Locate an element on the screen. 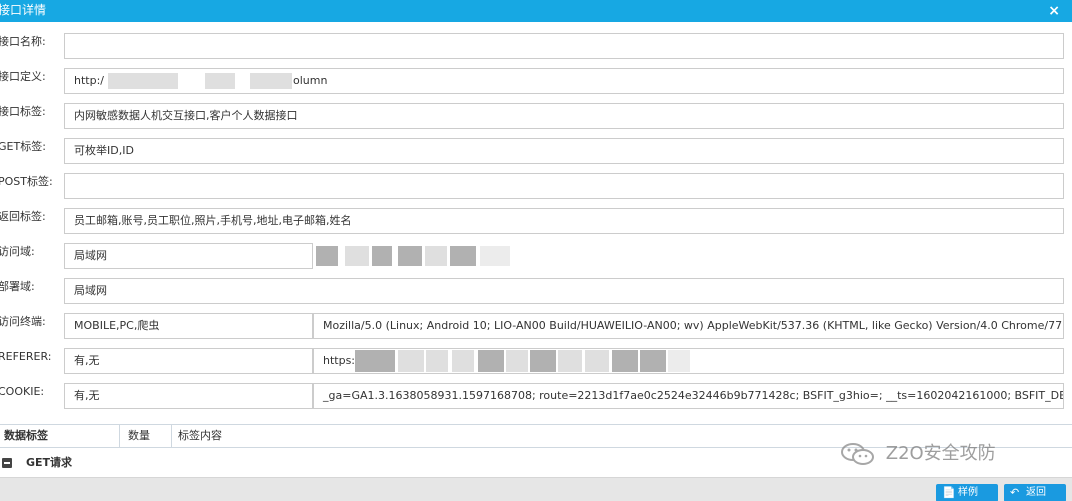  row-return-tags: 返回标签: 员工邮箱,账号,员工职位,照片,手机号,地址,电子邮箱,姓名 is located at coordinates (536, 220).